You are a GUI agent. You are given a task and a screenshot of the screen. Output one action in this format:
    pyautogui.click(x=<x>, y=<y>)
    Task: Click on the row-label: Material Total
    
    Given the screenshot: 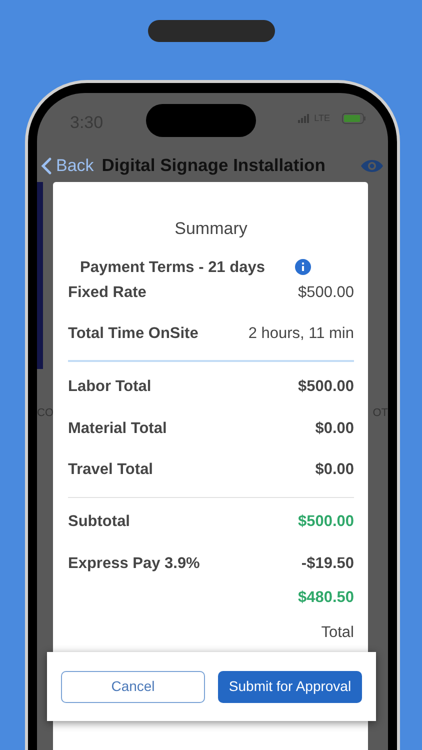 What is the action you would take?
    pyautogui.click(x=117, y=428)
    